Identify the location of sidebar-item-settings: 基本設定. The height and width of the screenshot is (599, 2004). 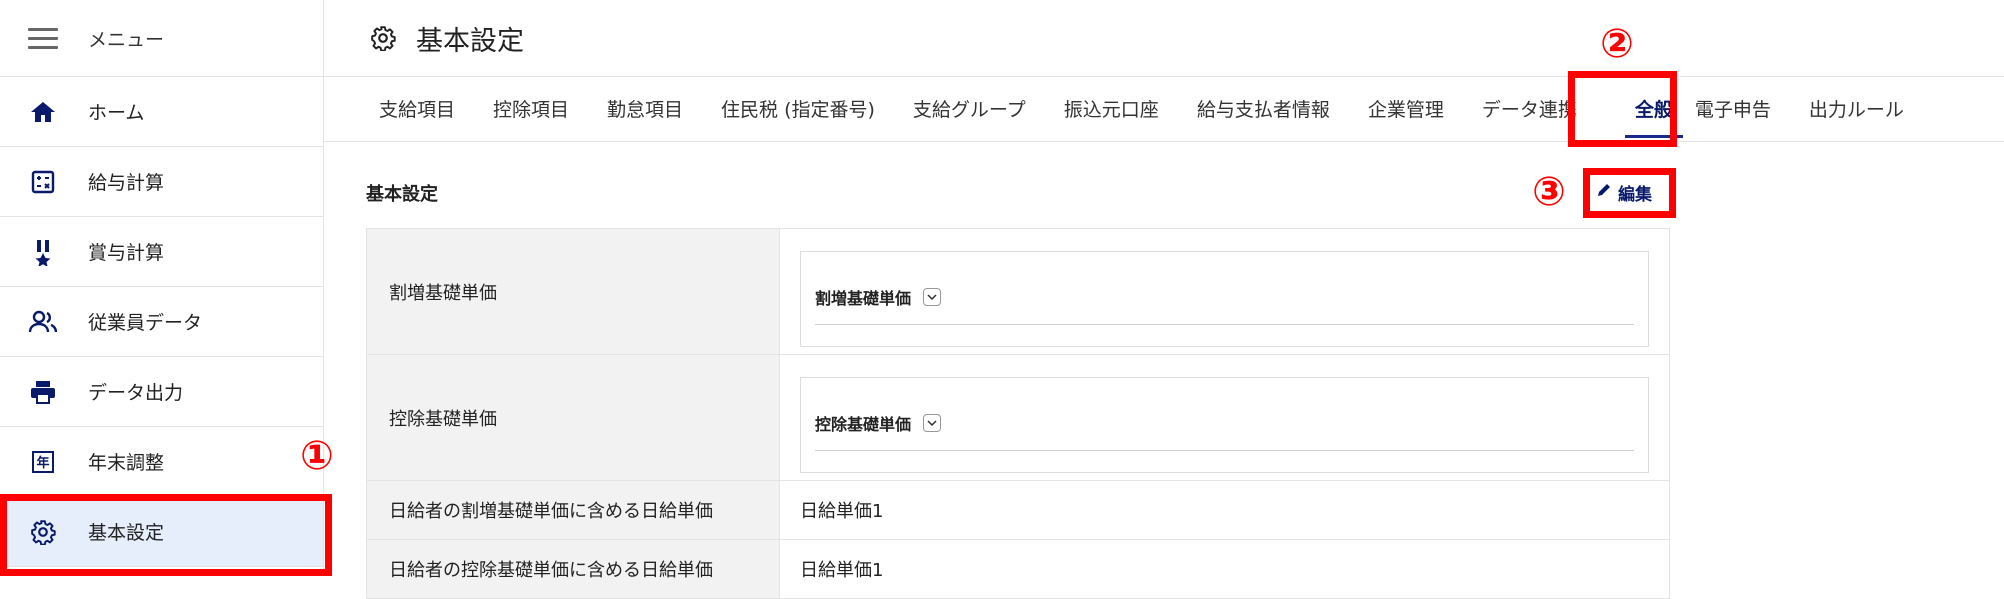
(161, 532).